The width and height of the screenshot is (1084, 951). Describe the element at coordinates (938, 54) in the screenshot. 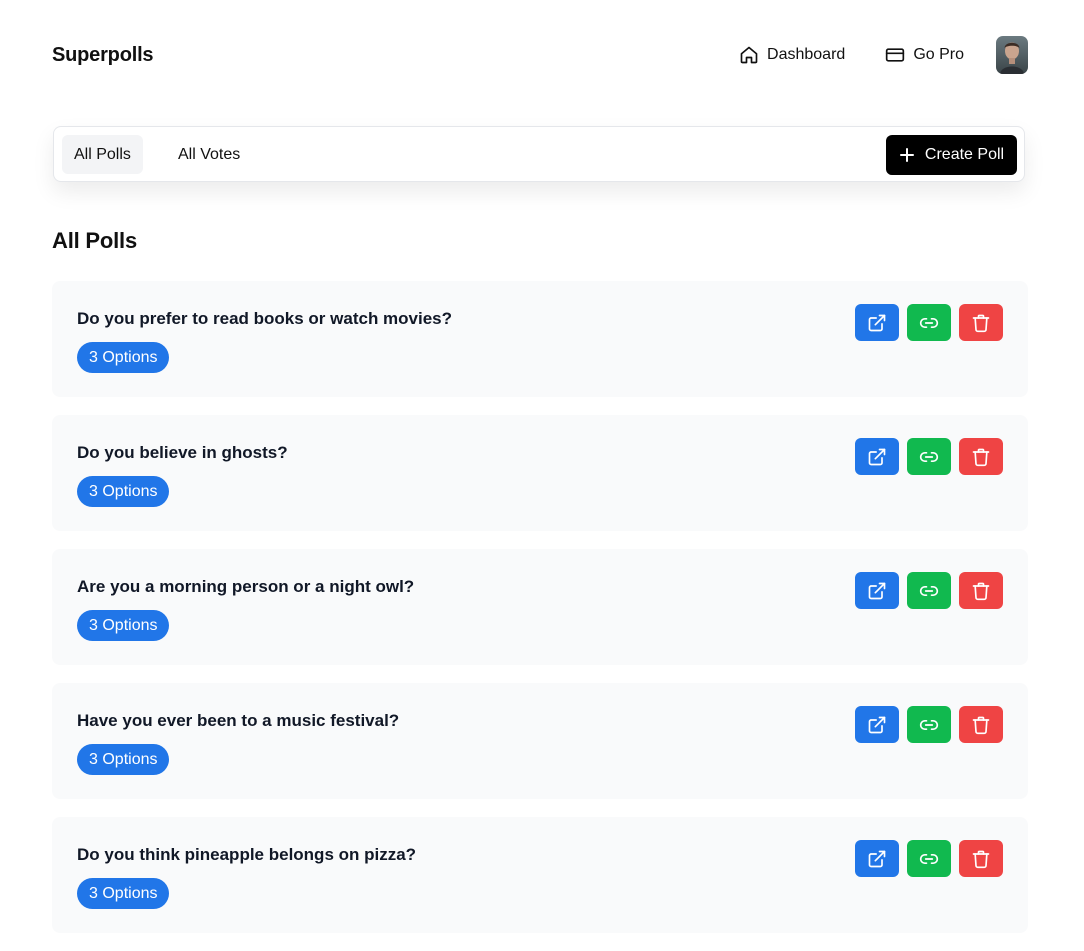

I see `nav-go-pro-label: Go Pro` at that location.